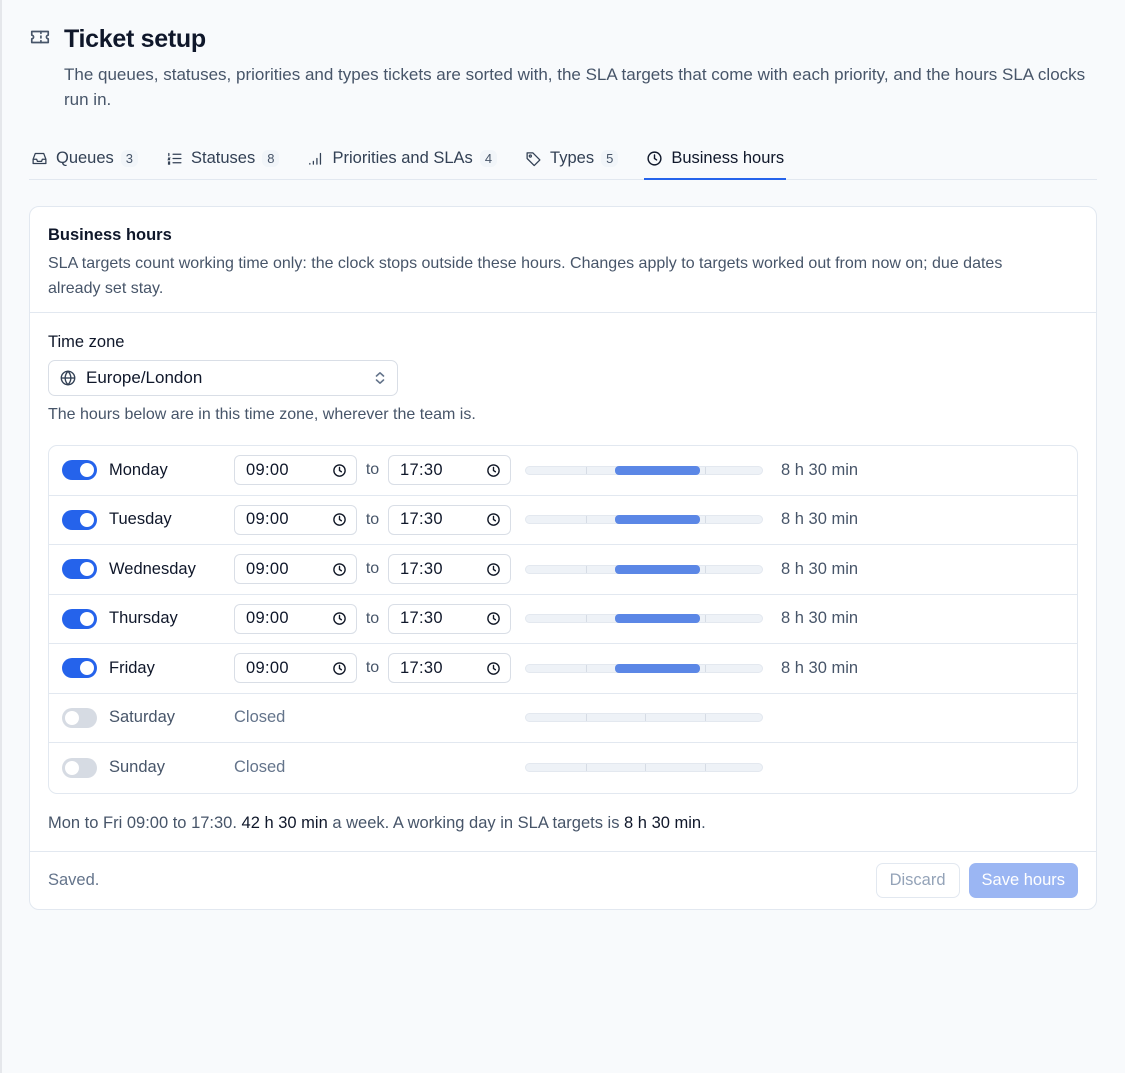  I want to click on day-row-thursday: Thursday 09:00 to 17:30 8 h 30 min, so click(563, 619).